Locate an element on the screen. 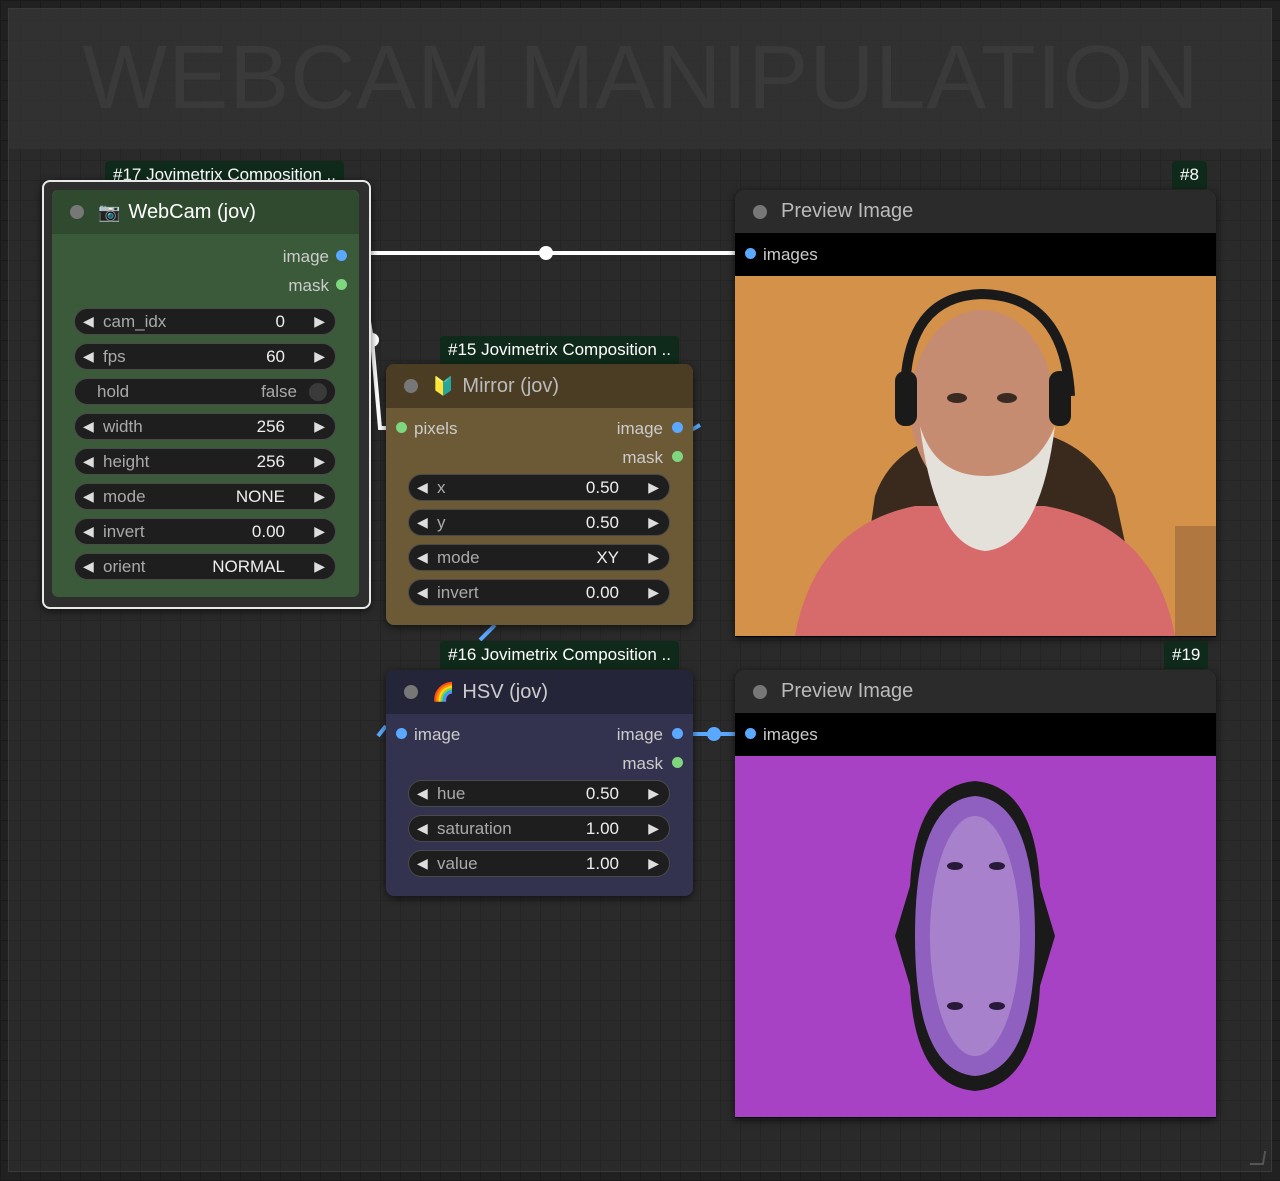 This screenshot has width=1280, height=1181. widget-mode: ◀ mode XY ▶ is located at coordinates (539, 557).